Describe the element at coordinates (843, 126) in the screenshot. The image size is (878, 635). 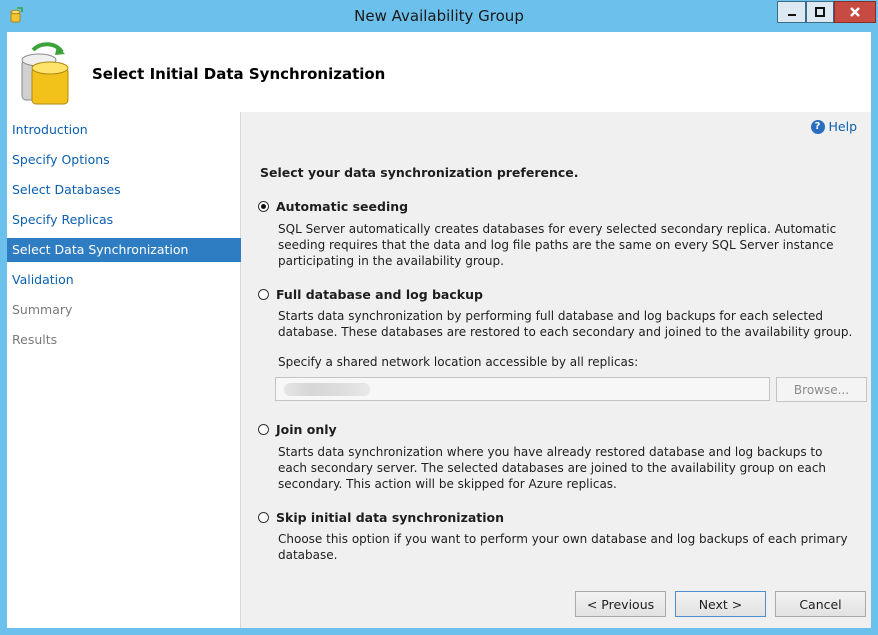
I see `help-label: Help` at that location.